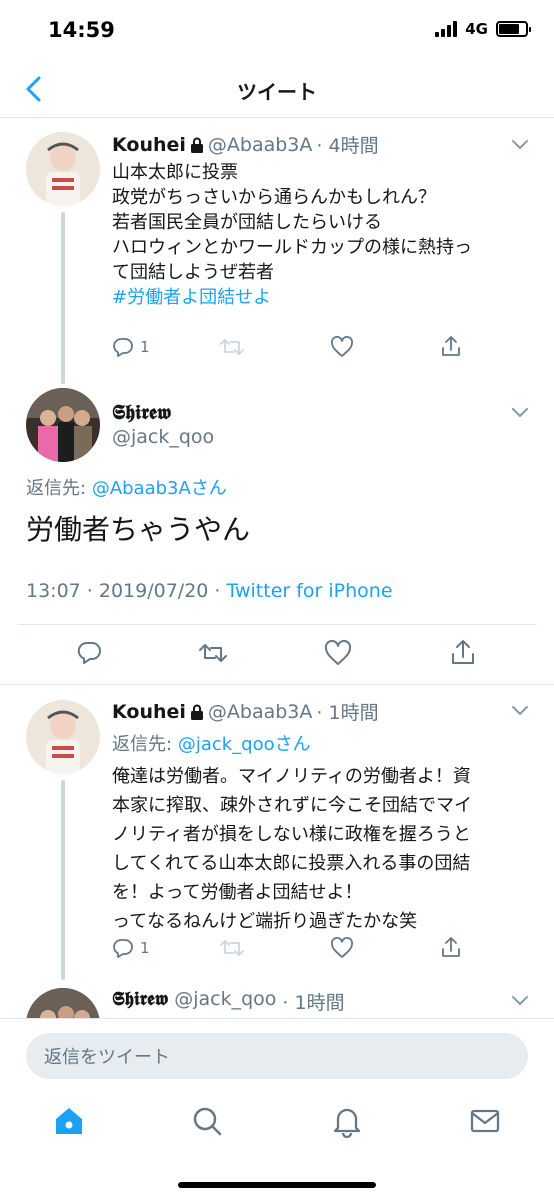  I want to click on page-title: ツイート, so click(277, 92).